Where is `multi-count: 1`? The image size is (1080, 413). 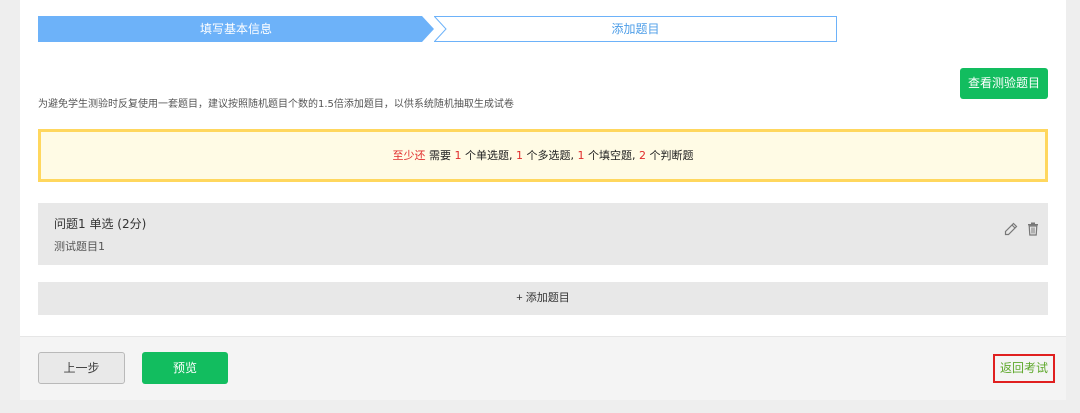 multi-count: 1 is located at coordinates (519, 155).